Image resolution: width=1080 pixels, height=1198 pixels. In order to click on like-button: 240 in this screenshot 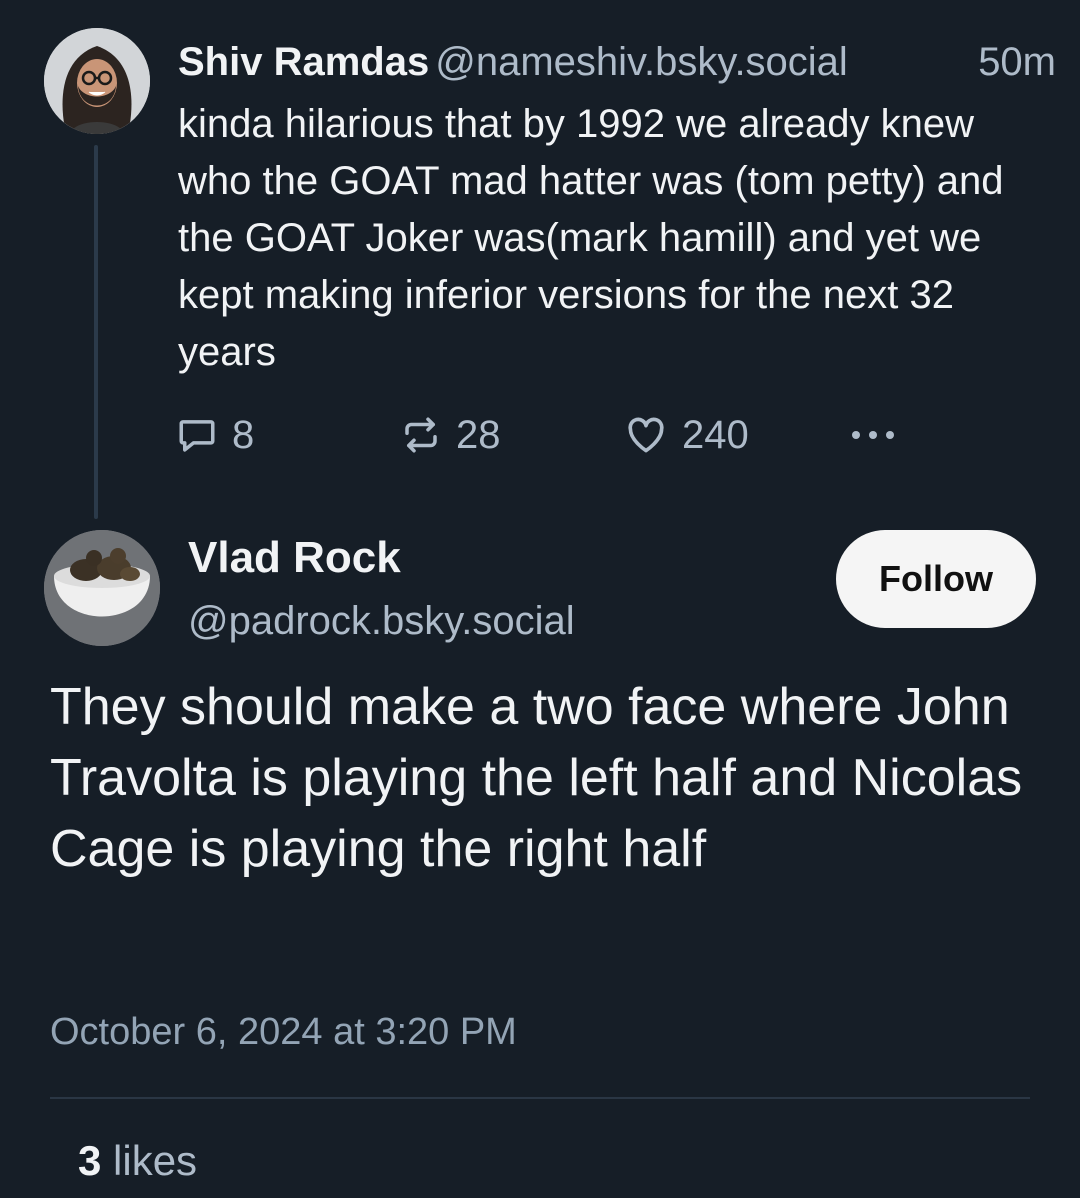, I will do `click(686, 435)`.